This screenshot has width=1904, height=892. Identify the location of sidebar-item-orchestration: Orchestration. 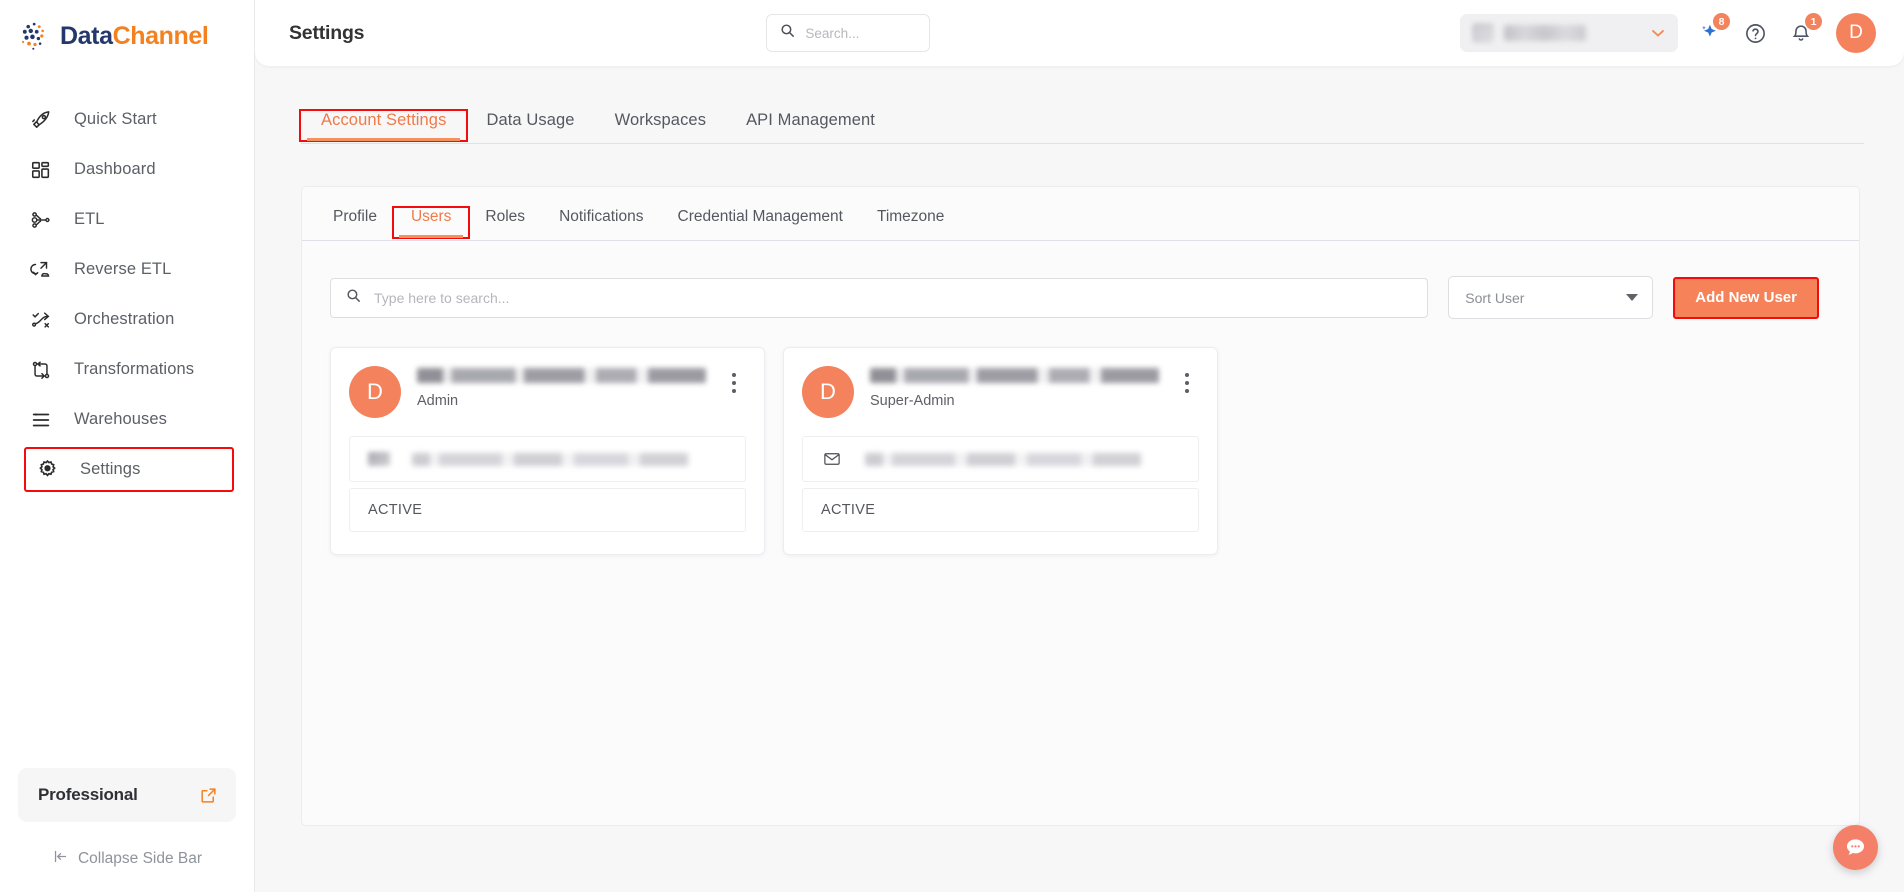
(127, 319).